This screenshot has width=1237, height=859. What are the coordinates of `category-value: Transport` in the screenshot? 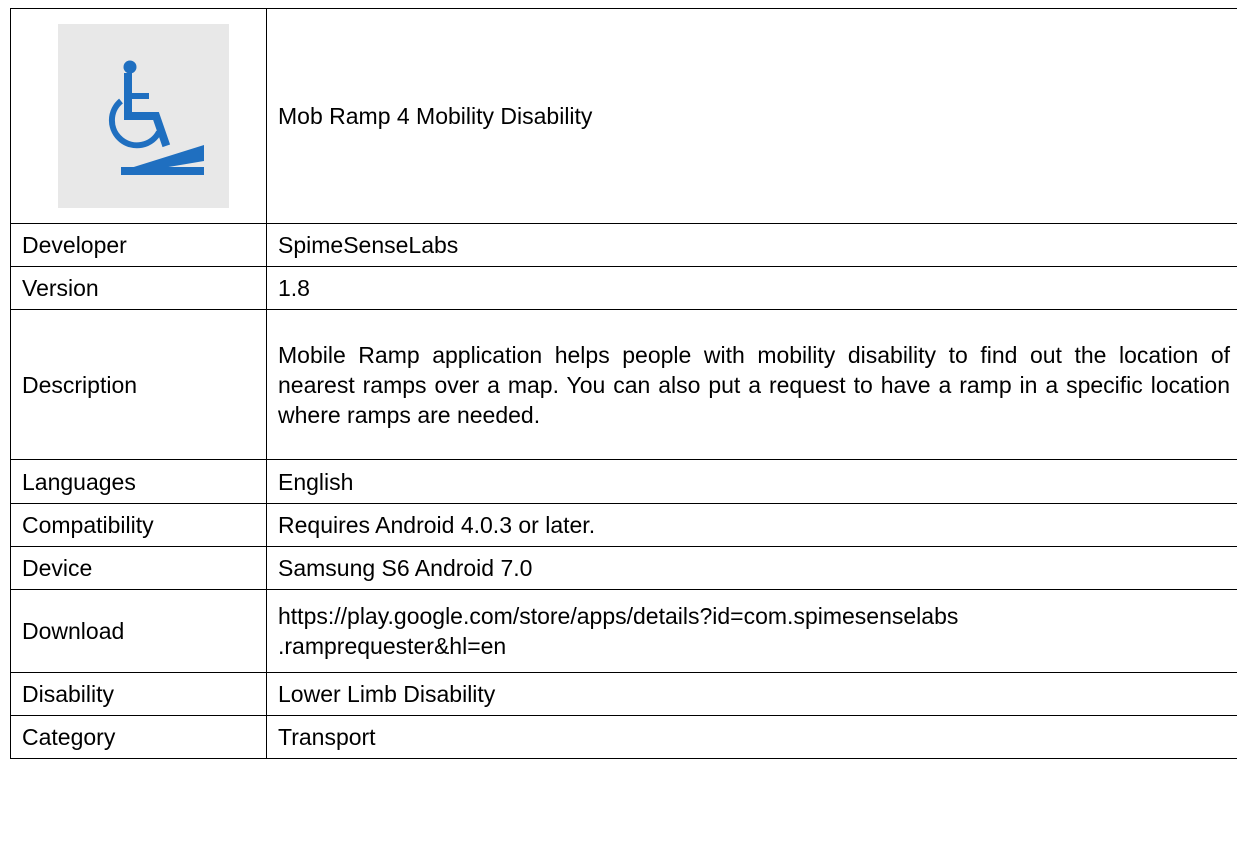 It's located at (751, 737).